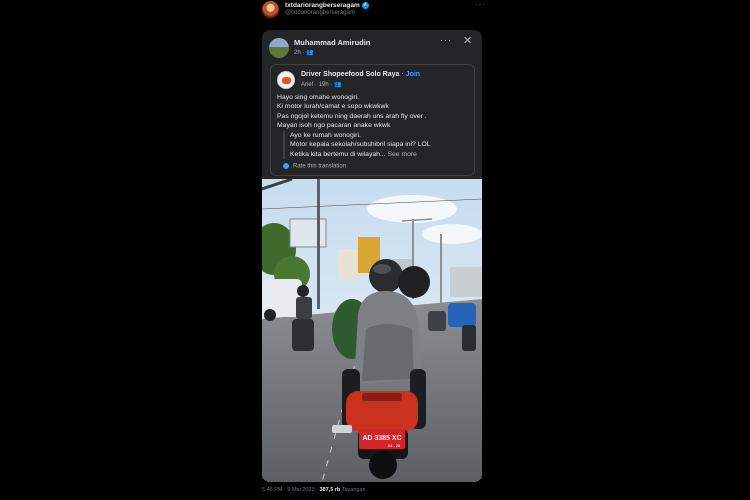 Image resolution: width=750 pixels, height=500 pixels. Describe the element at coordinates (401, 154) in the screenshot. I see `see-more-link: See more` at that location.